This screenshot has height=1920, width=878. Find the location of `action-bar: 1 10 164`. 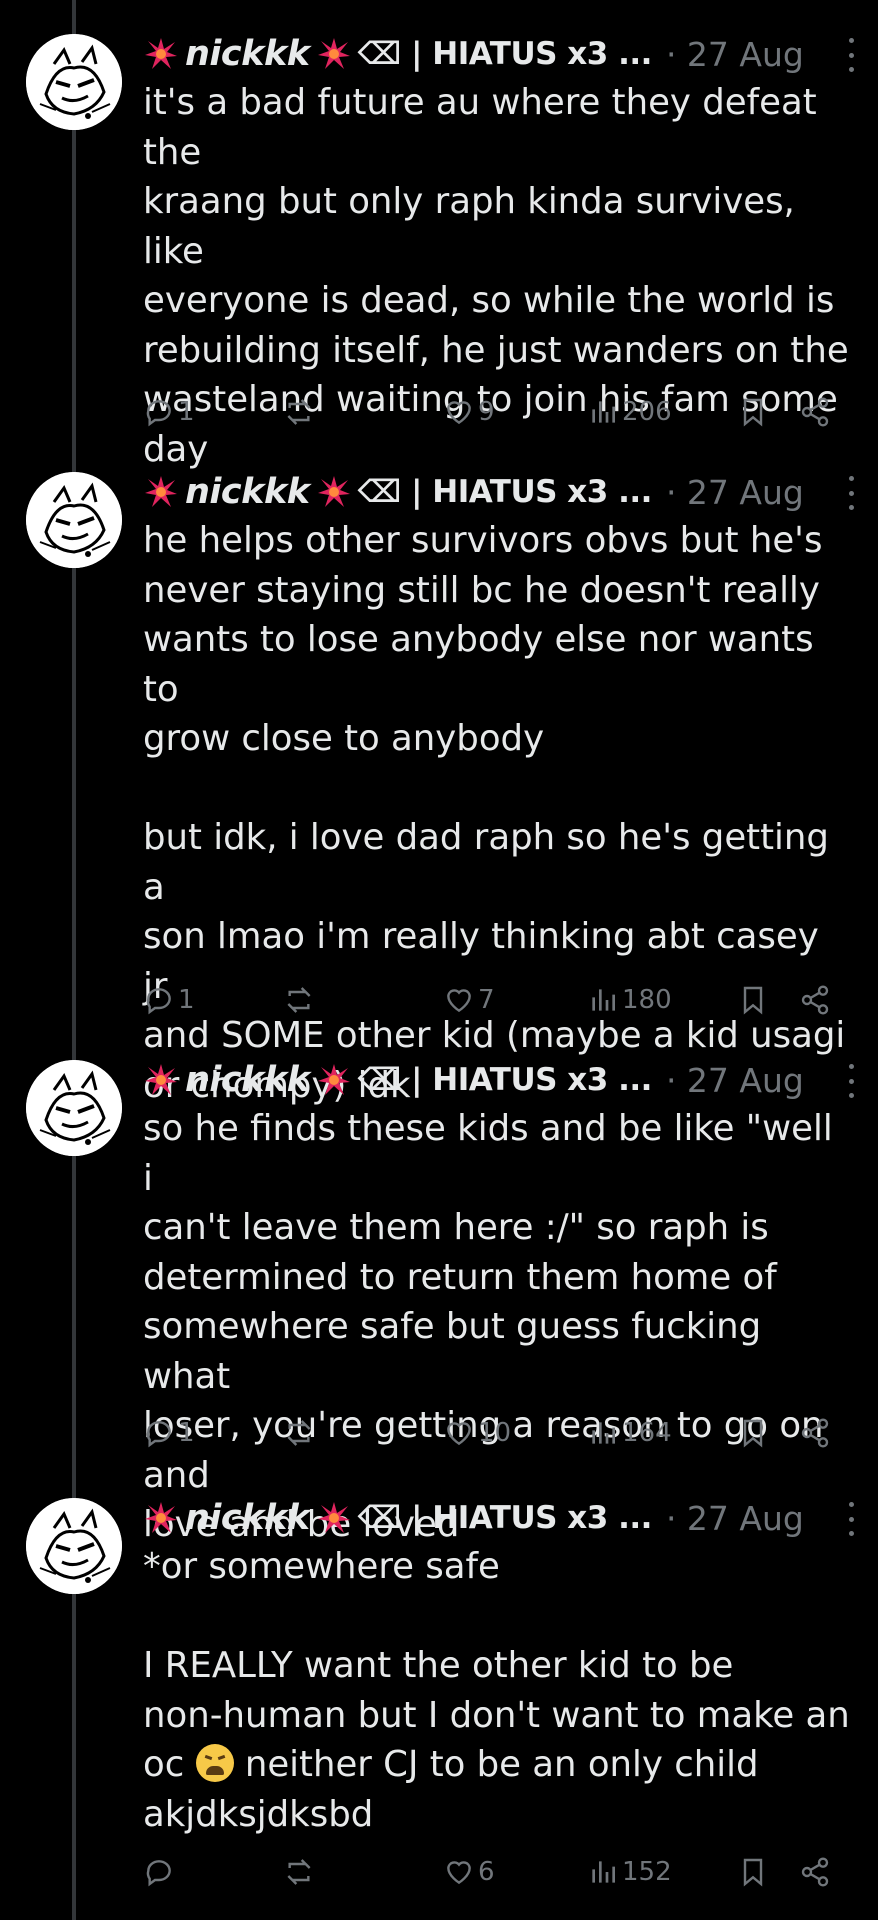

action-bar: 1 10 164 is located at coordinates (493, 1433).